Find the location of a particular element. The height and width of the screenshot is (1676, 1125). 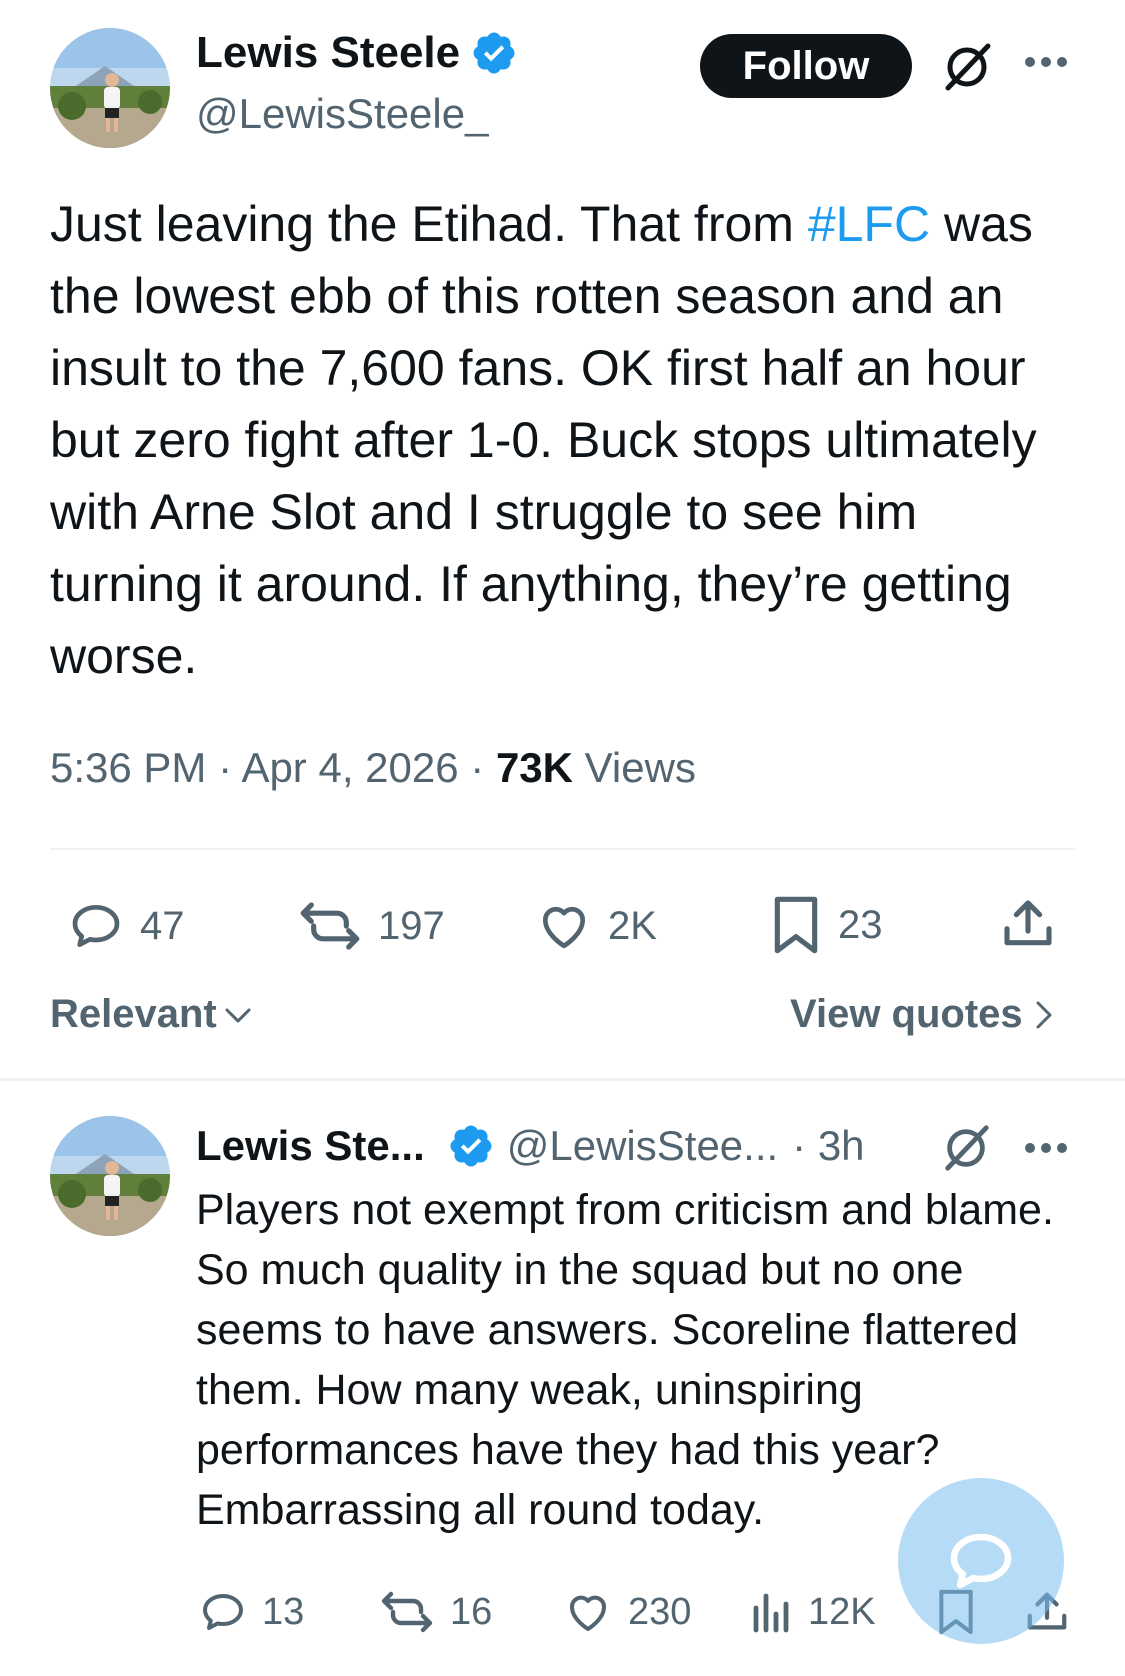

author-handle: @LewisSteele_ is located at coordinates (342, 114).